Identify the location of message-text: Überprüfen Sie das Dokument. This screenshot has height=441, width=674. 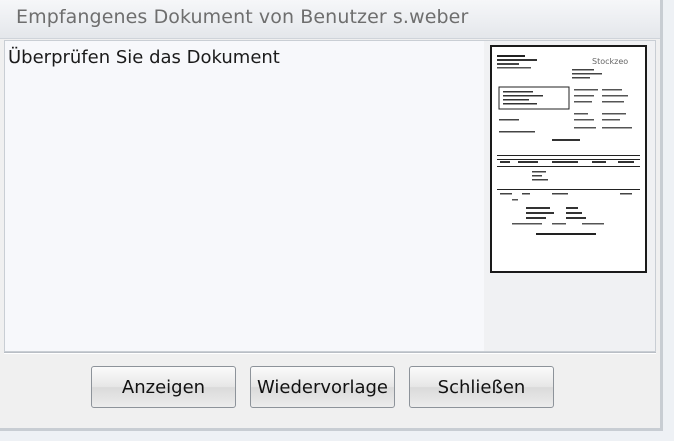
(144, 57).